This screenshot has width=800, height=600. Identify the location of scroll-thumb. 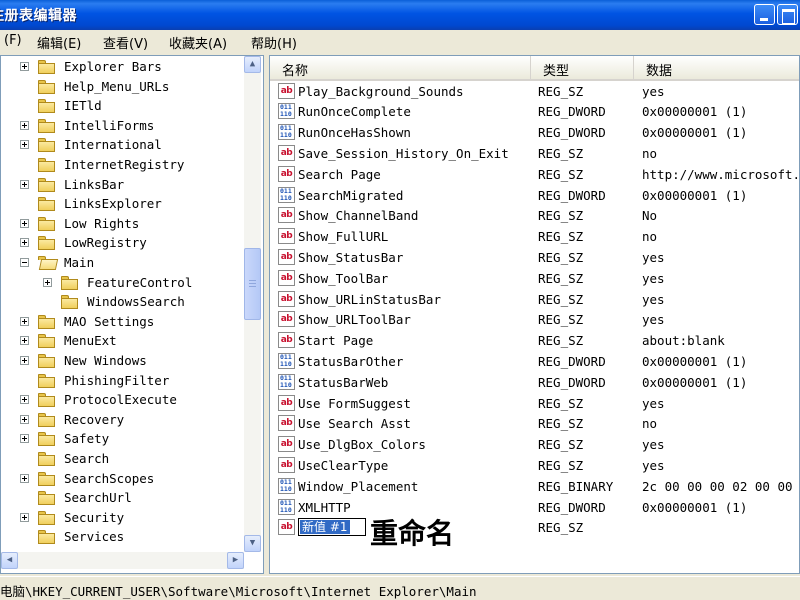
(252, 284).